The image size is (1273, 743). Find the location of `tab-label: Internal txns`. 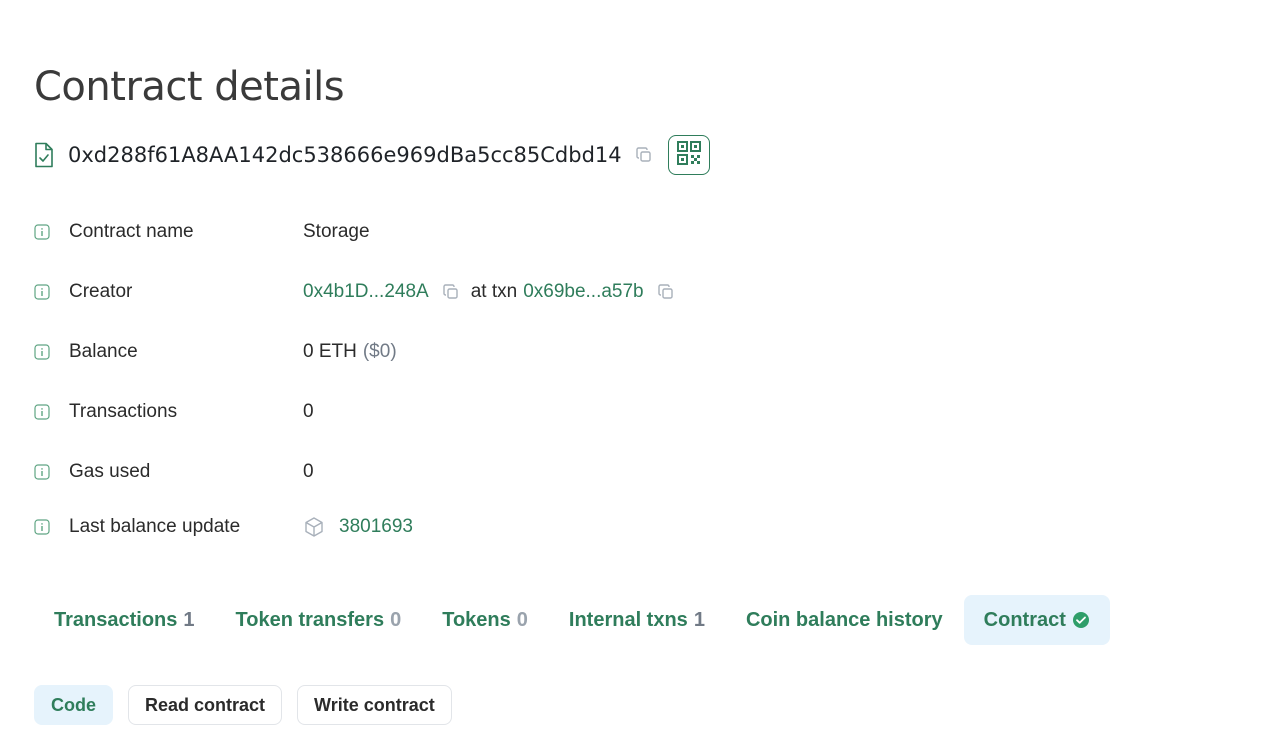

tab-label: Internal txns is located at coordinates (628, 619).